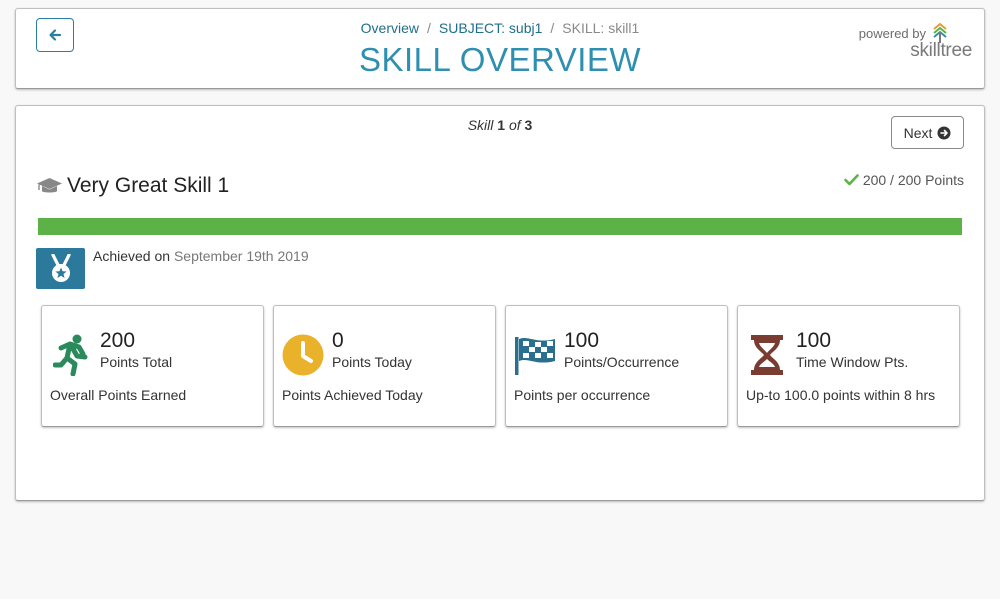  I want to click on powered-by-text: powered by, so click(892, 33).